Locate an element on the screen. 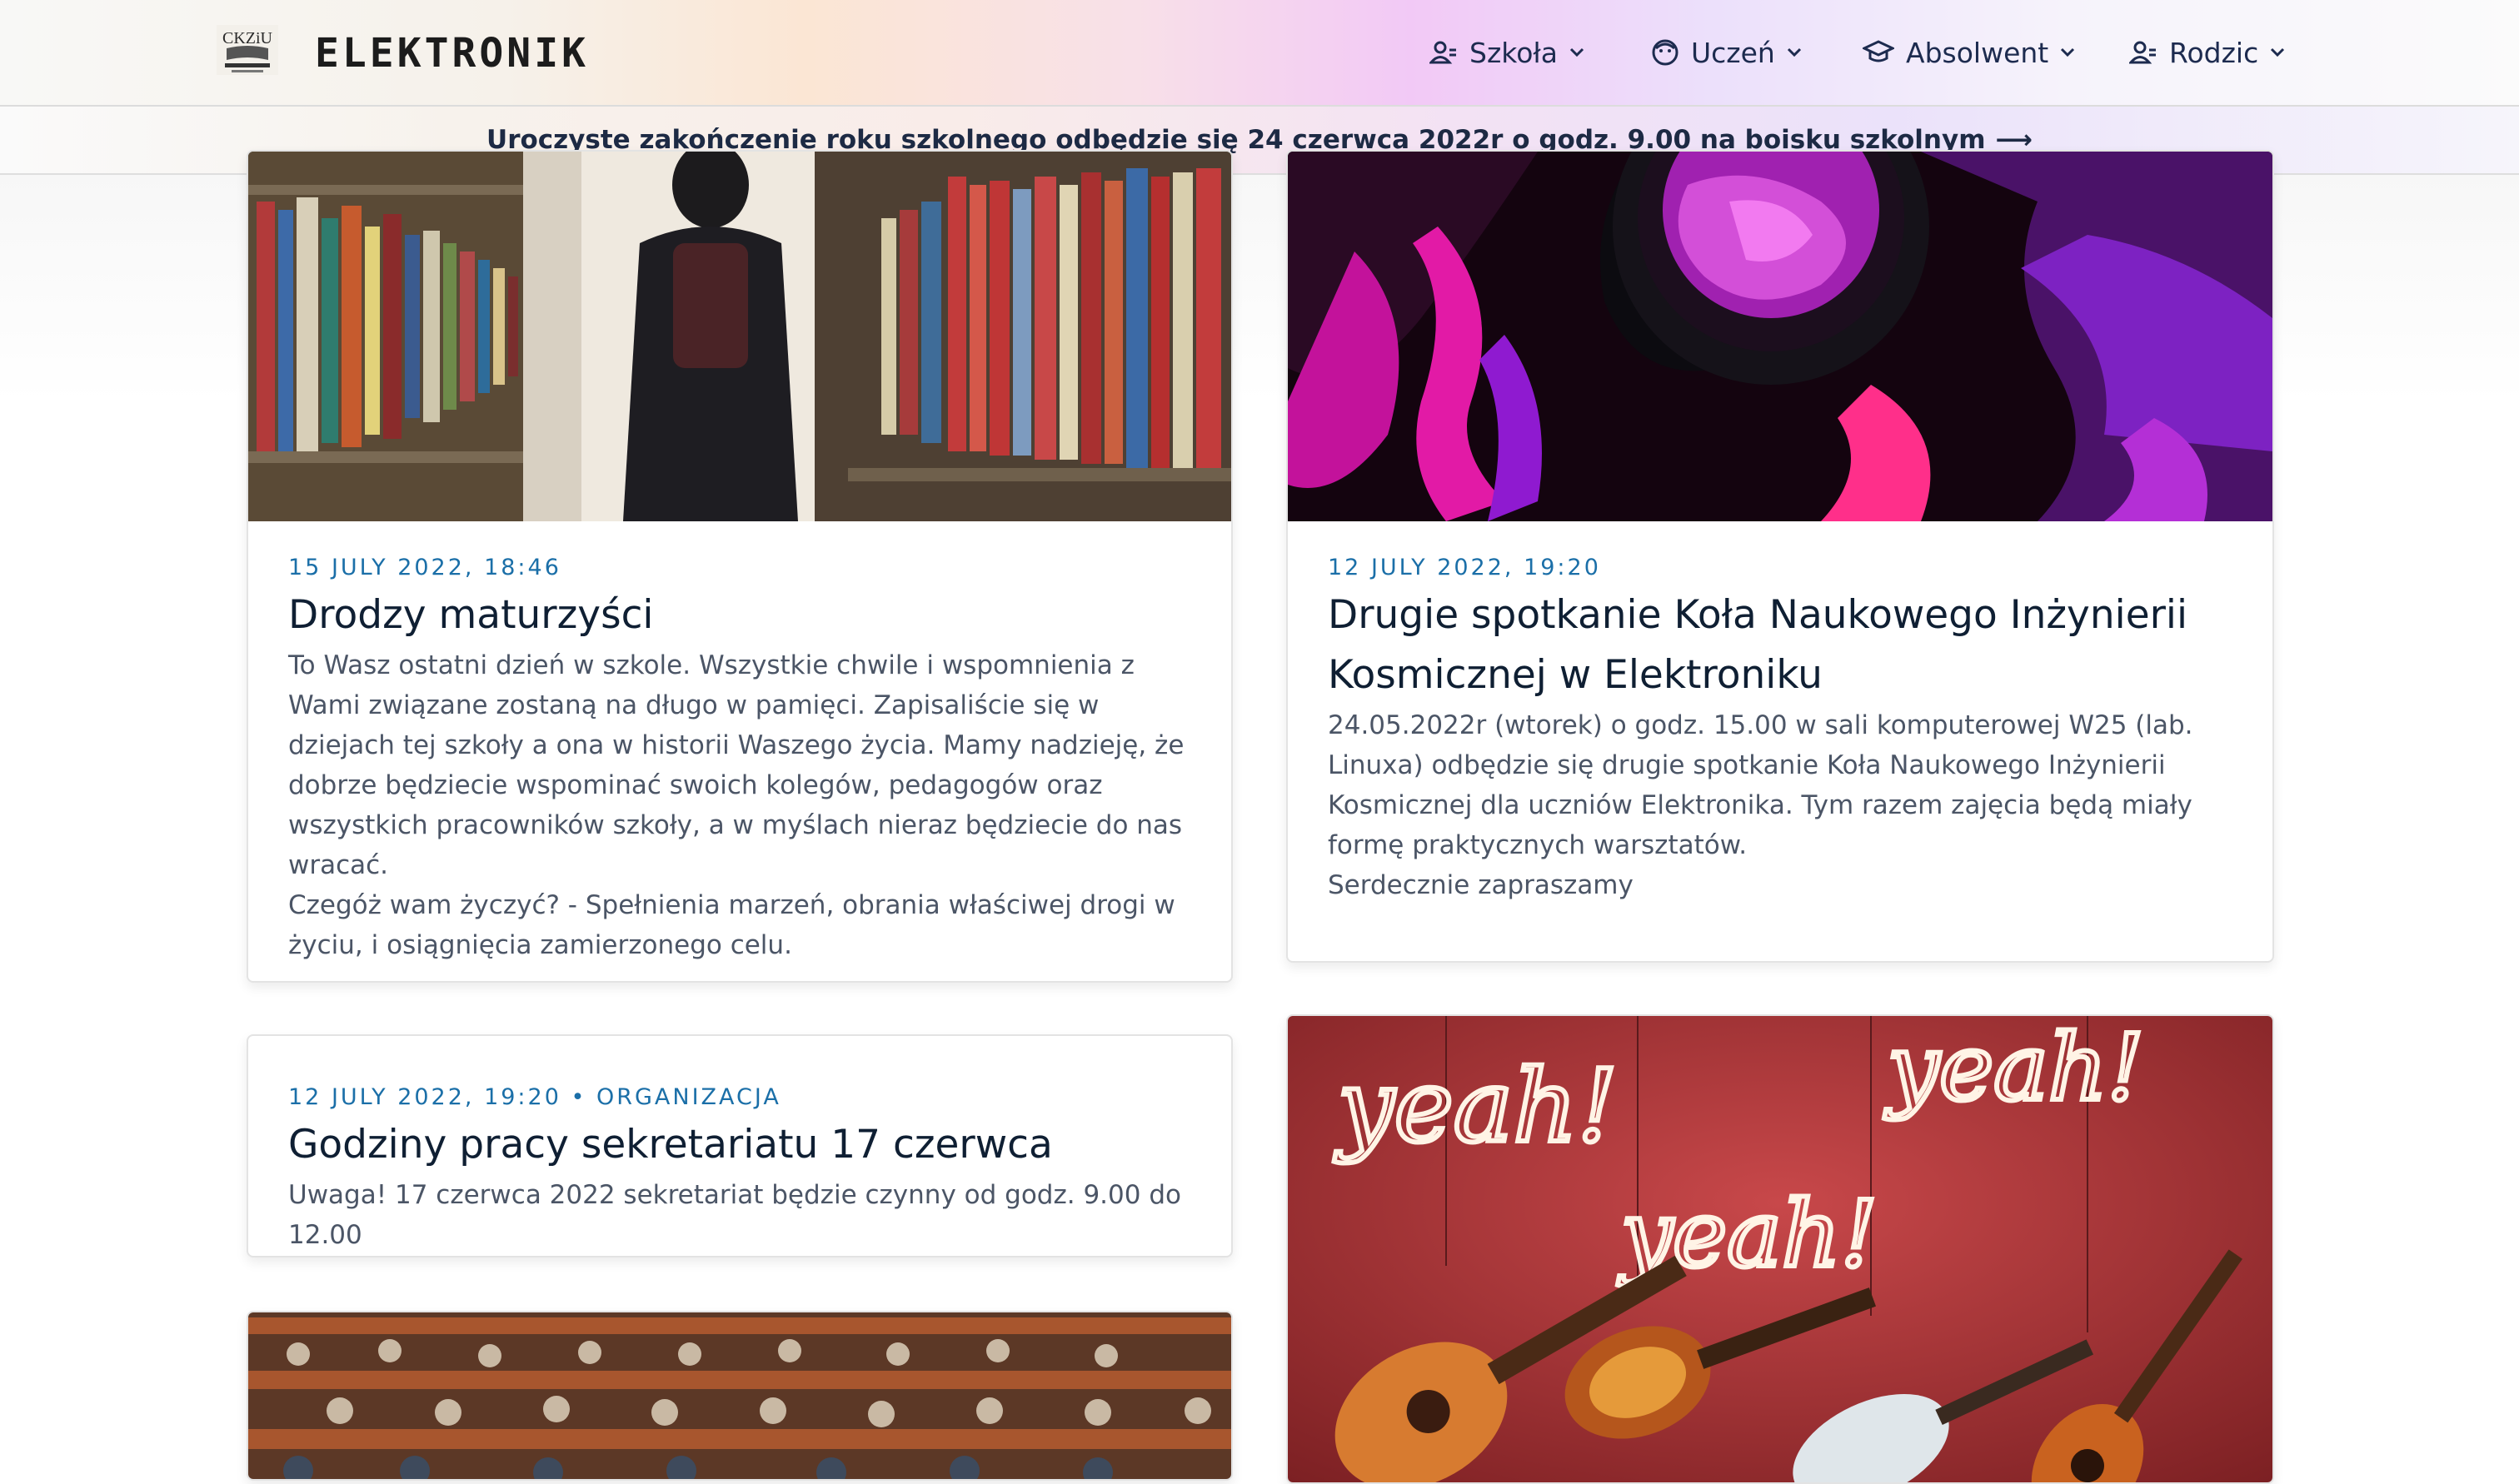  post-date: 12 JULY 2022, 19:20 is located at coordinates (1464, 567).